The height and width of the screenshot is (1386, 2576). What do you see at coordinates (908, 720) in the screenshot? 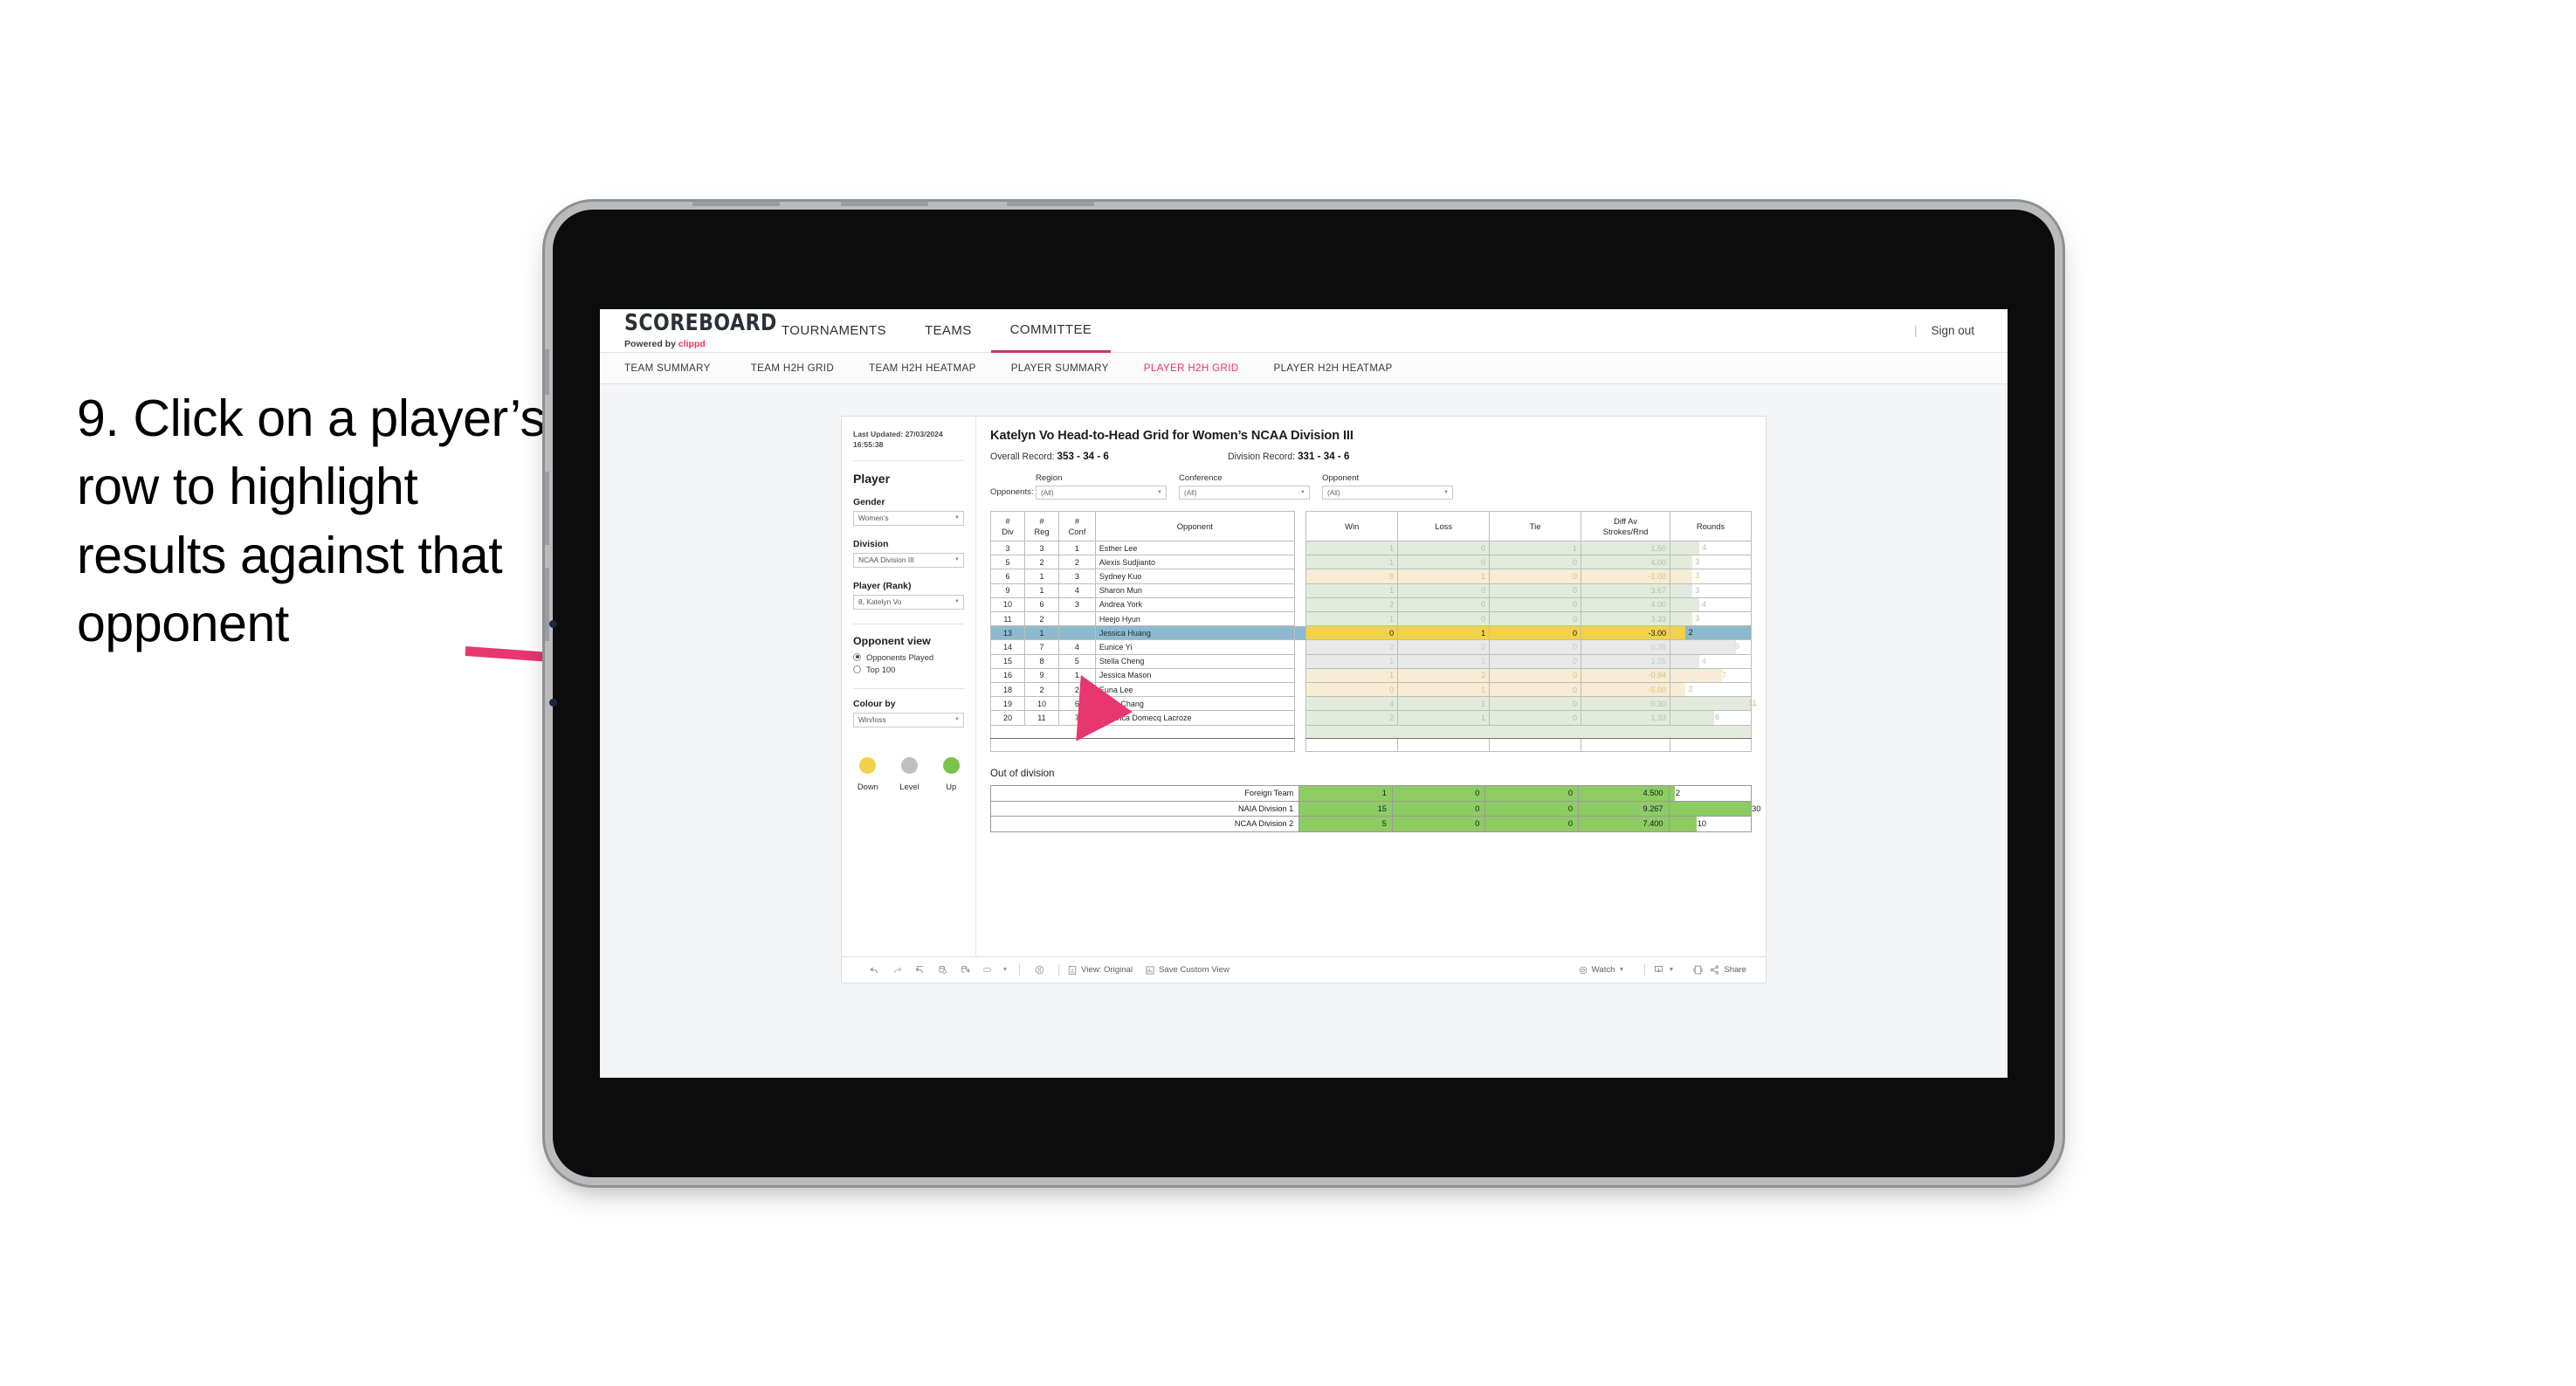
I see `colour-by-select: Win/loss ▼` at bounding box center [908, 720].